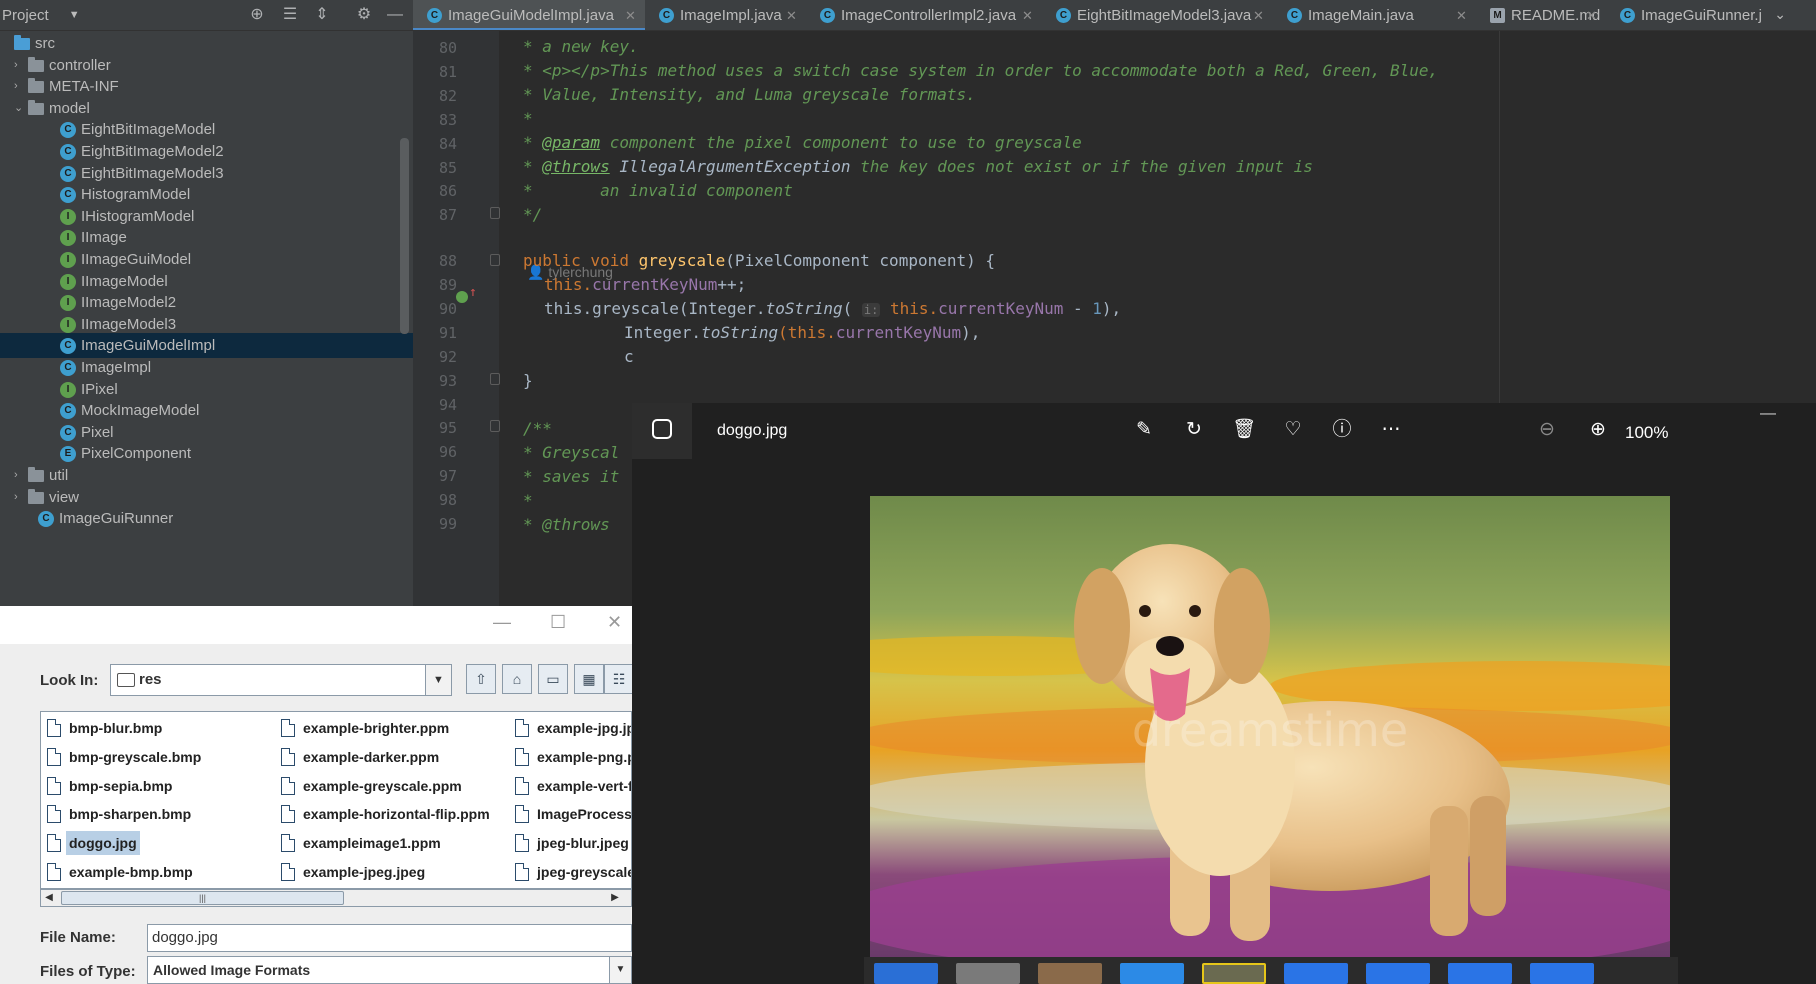 Image resolution: width=1816 pixels, height=984 pixels. Describe the element at coordinates (1342, 430) in the screenshot. I see `info-icon: ⓘ` at that location.